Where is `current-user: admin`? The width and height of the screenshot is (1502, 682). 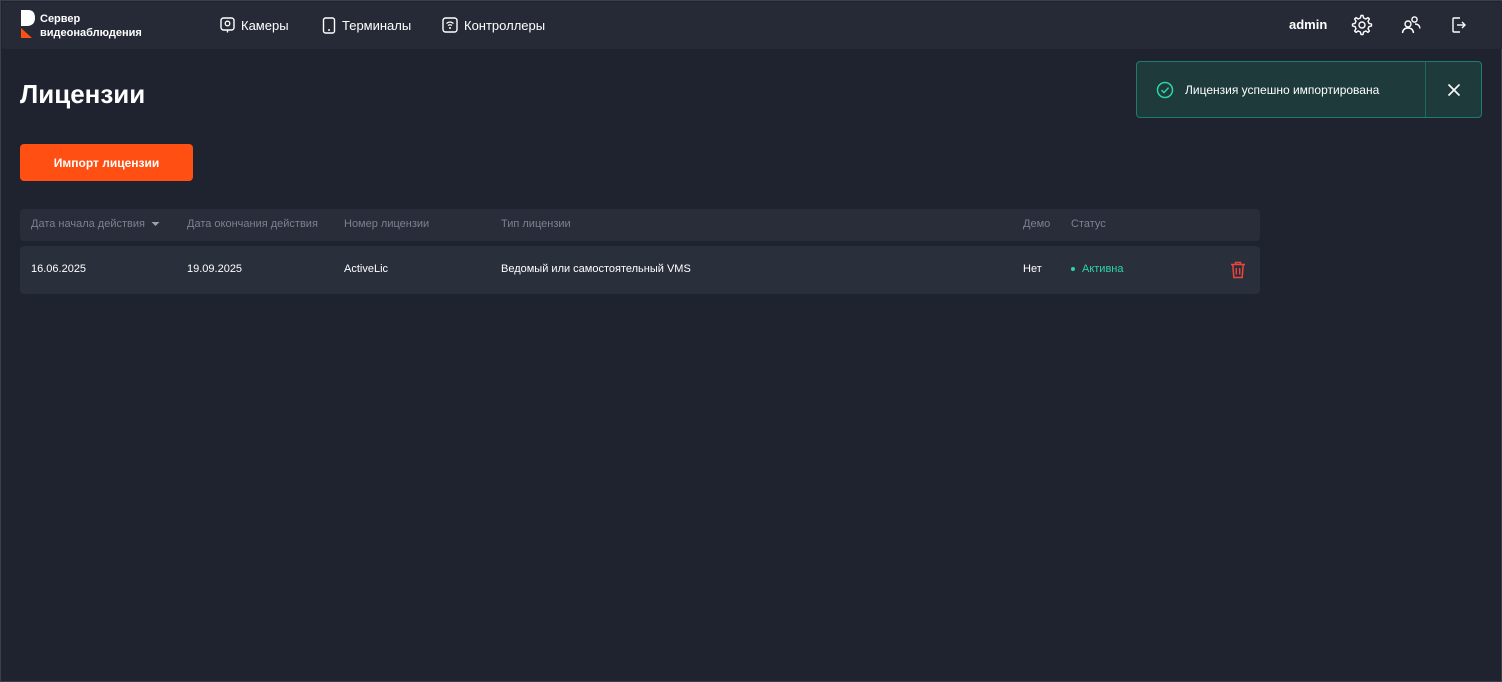
current-user: admin is located at coordinates (1308, 24).